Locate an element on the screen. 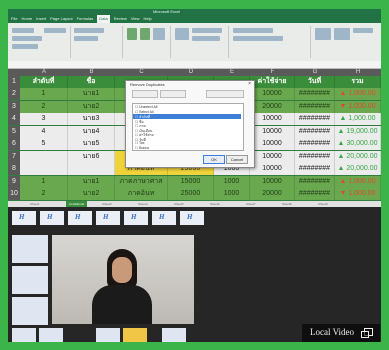 This screenshot has width=389, height=350. remove-duplicates-button is located at coordinates (207, 30).